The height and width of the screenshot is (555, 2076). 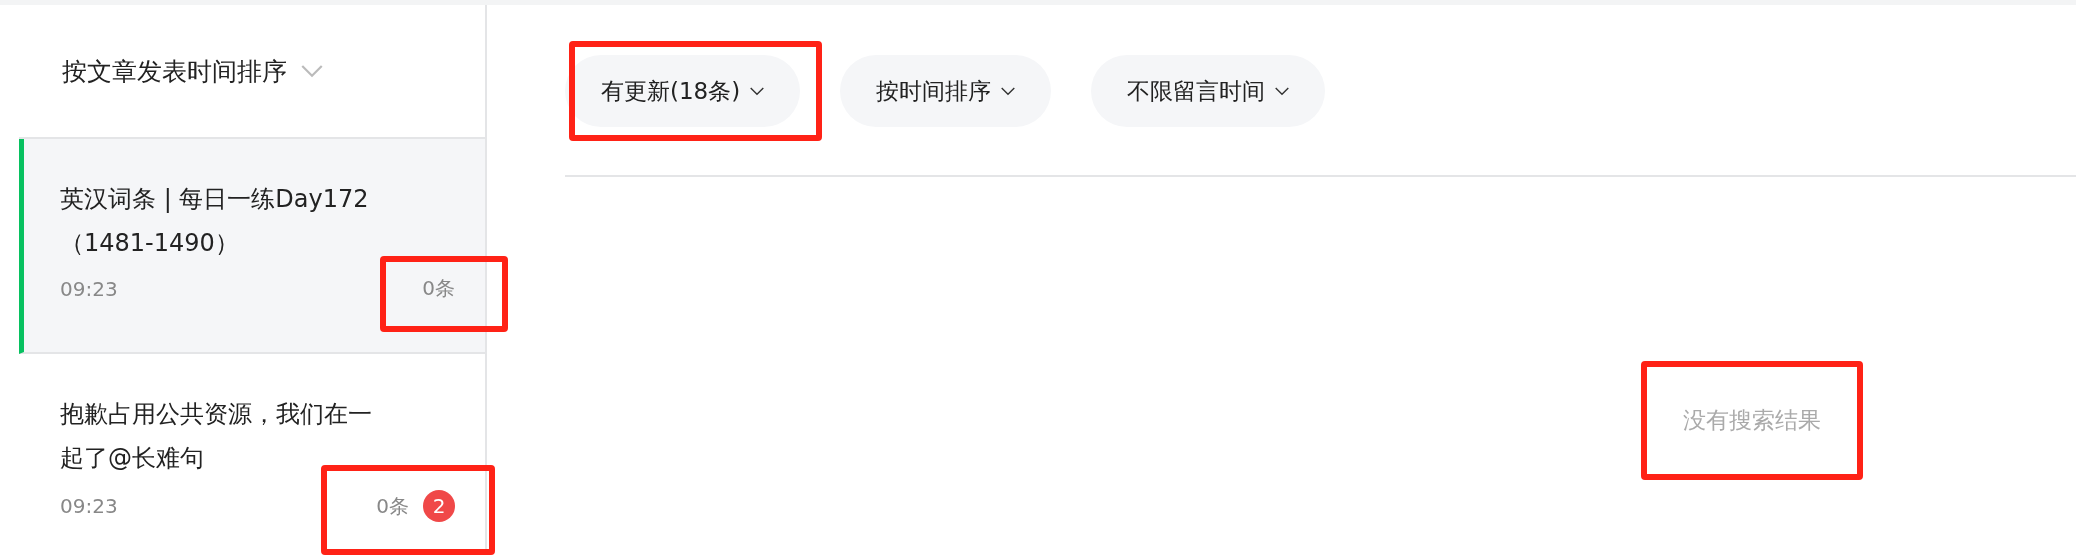 I want to click on empty-message: 没有搜索结果, so click(x=1752, y=420).